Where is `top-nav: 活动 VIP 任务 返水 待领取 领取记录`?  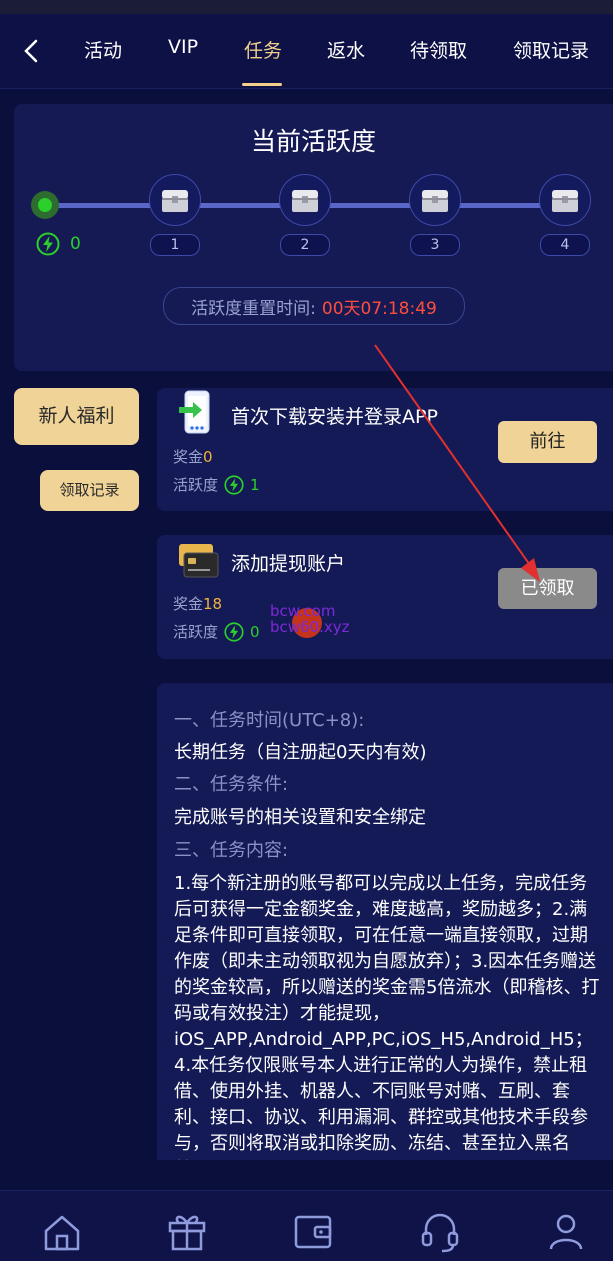 top-nav: 活动 VIP 任务 返水 待领取 领取记录 is located at coordinates (306, 51).